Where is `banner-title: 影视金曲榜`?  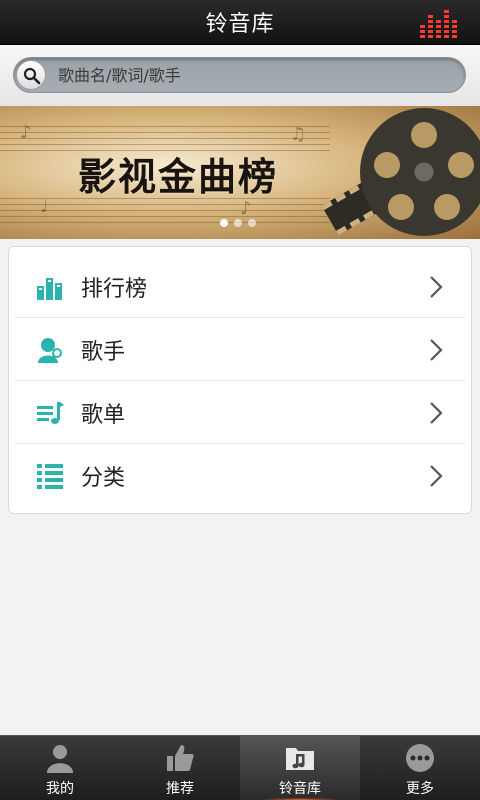 banner-title: 影视金曲榜 is located at coordinates (178, 177).